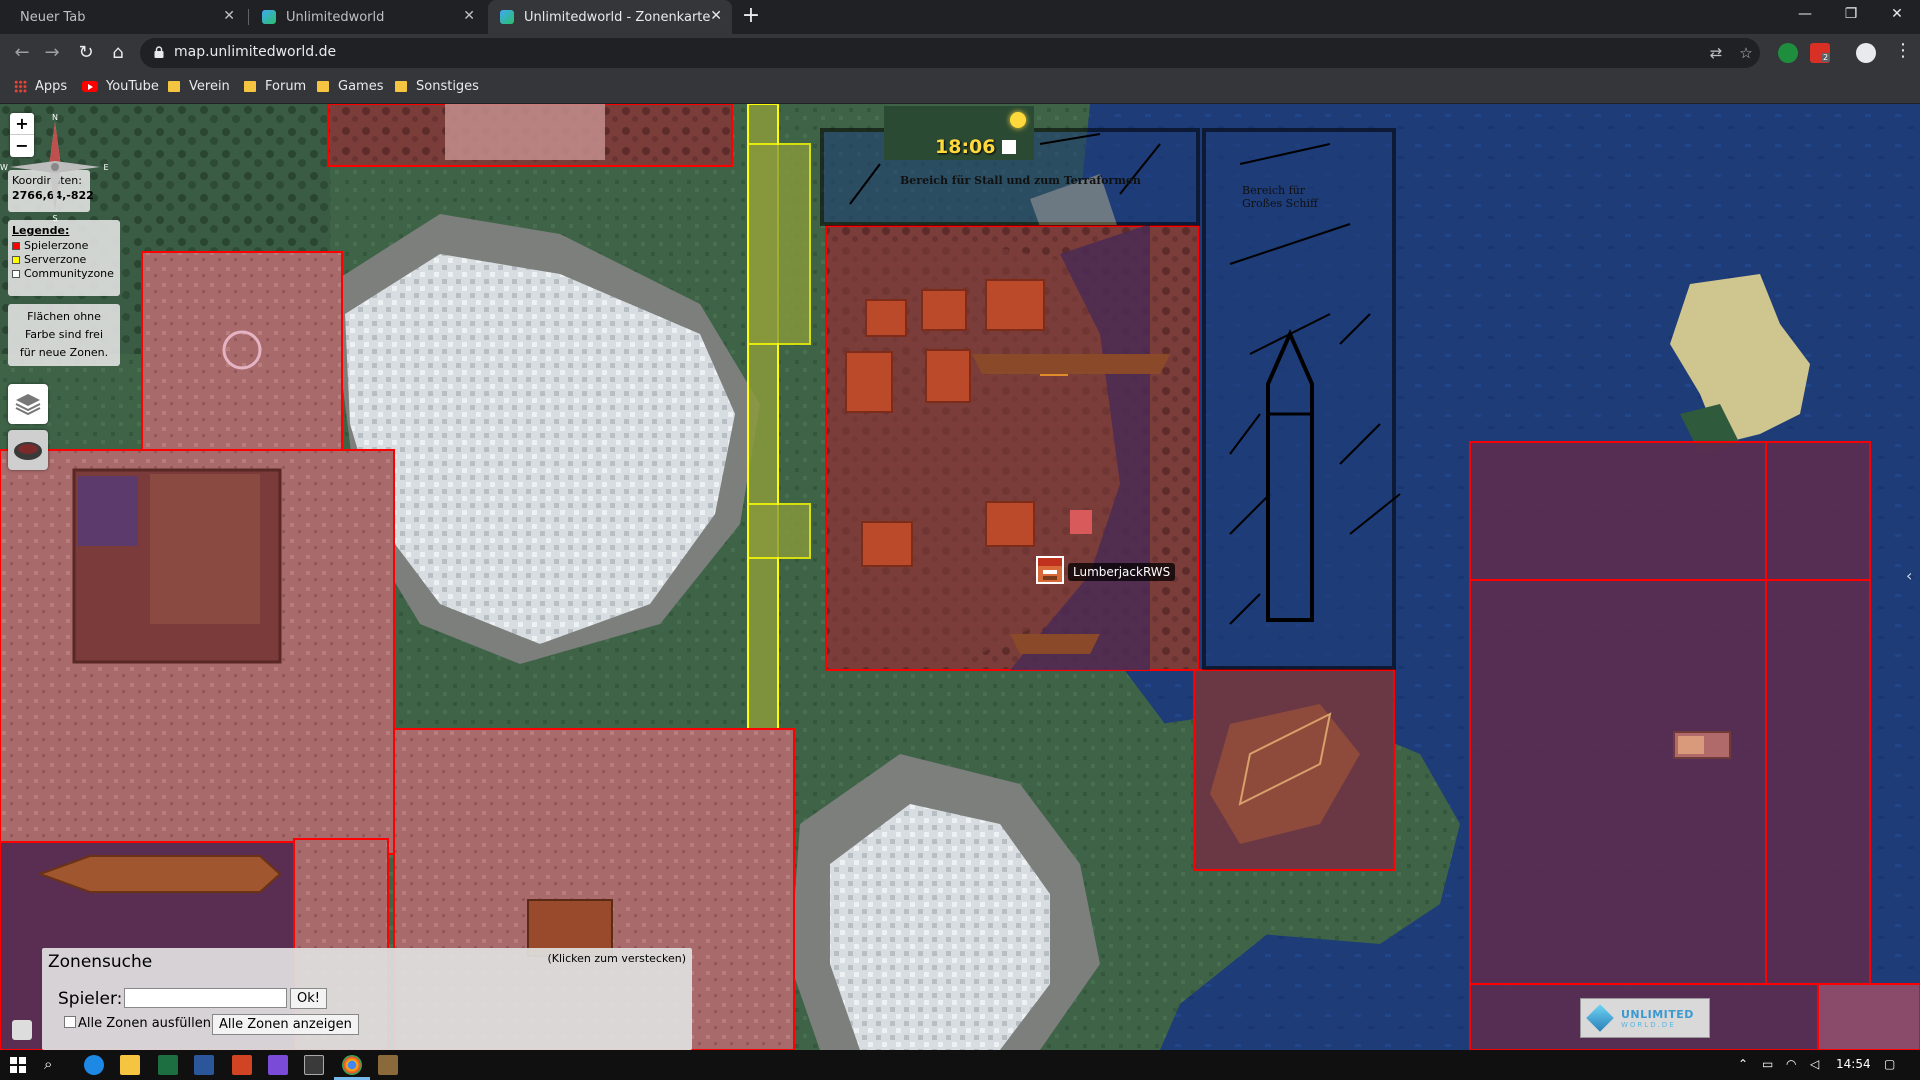 This screenshot has height=1080, width=1920. Describe the element at coordinates (617, 17) in the screenshot. I see `tab-label: Unlimitedworld - Zonenkarte` at that location.